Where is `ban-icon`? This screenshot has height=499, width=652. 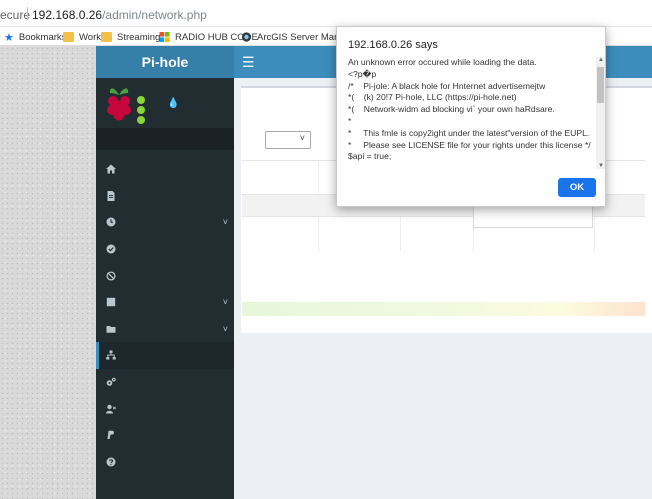 ban-icon is located at coordinates (111, 276).